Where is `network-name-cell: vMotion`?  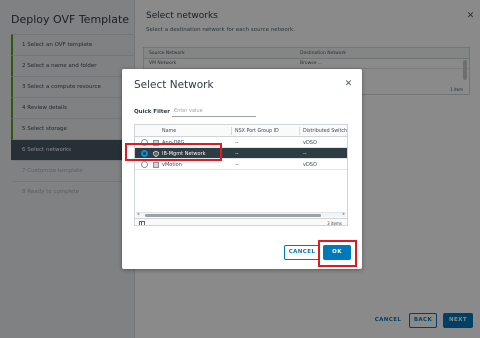
network-name-cell: vMotion is located at coordinates (172, 165).